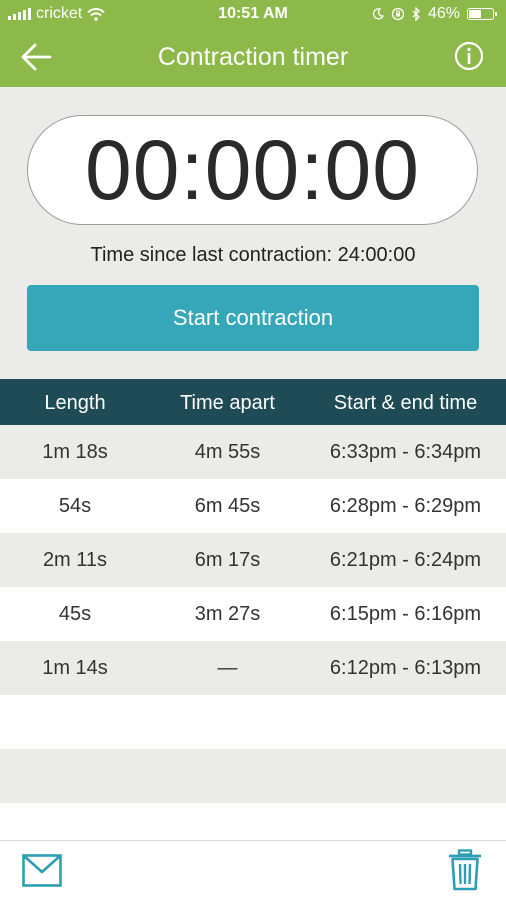 Image resolution: width=506 pixels, height=901 pixels. What do you see at coordinates (443, 13) in the screenshot?
I see `battery-percent: 46%` at bounding box center [443, 13].